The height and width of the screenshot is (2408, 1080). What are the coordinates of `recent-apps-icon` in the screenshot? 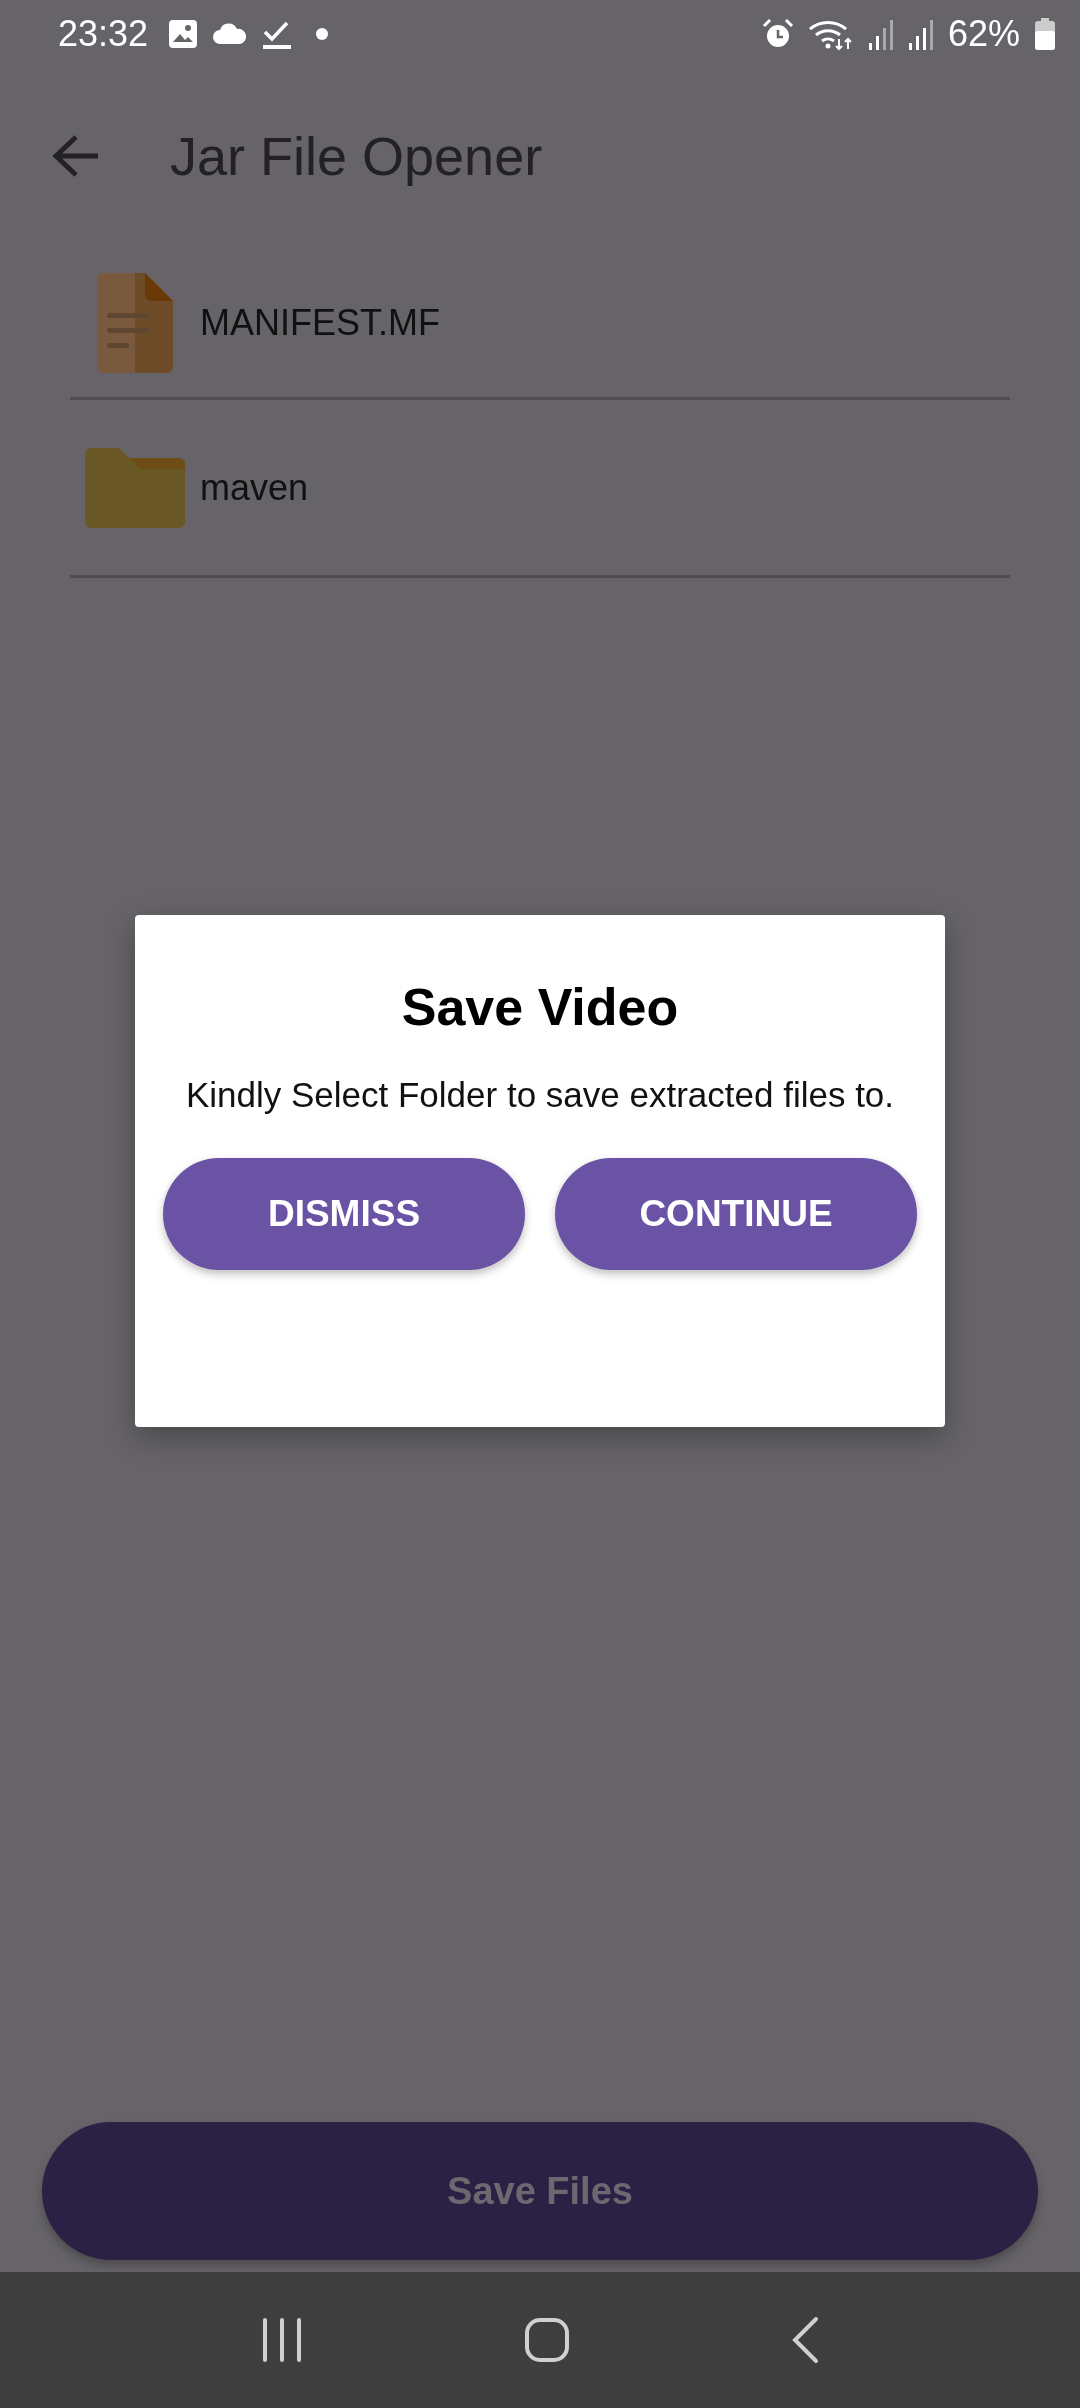 It's located at (281, 2340).